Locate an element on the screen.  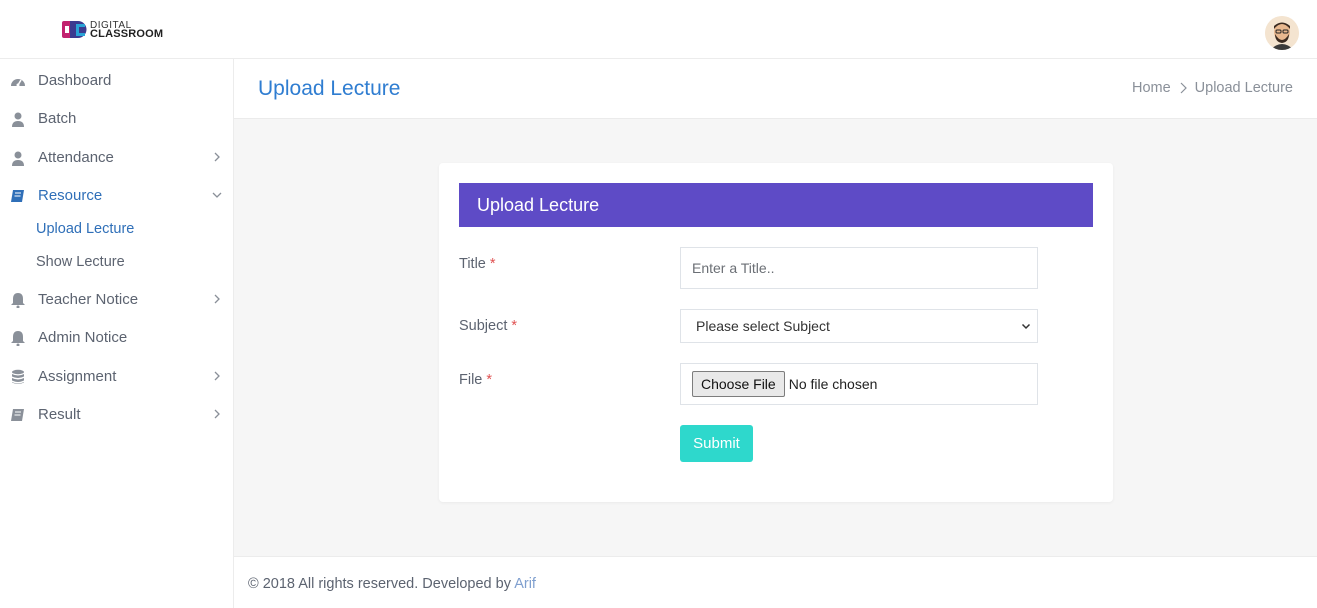
sidebar-item-label: Resource is located at coordinates (70, 195).